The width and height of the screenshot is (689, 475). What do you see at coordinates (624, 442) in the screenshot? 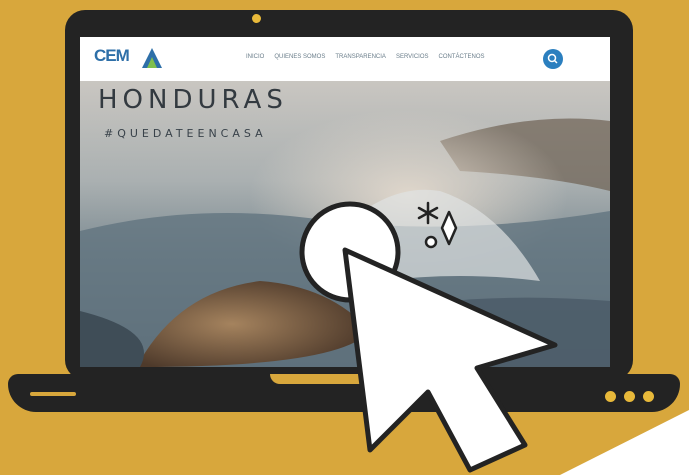
I see `white-corner-shape` at bounding box center [624, 442].